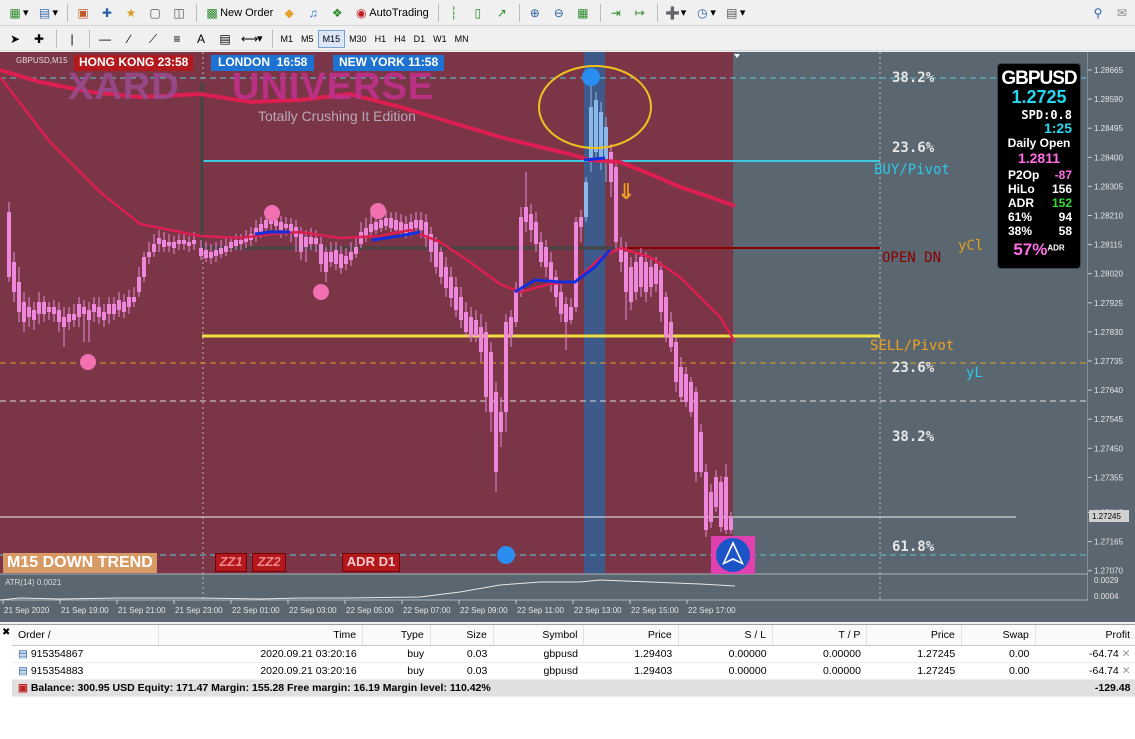 This screenshot has height=739, width=1135. Describe the element at coordinates (702, 12) in the screenshot. I see `clock-icon: ◷` at that location.